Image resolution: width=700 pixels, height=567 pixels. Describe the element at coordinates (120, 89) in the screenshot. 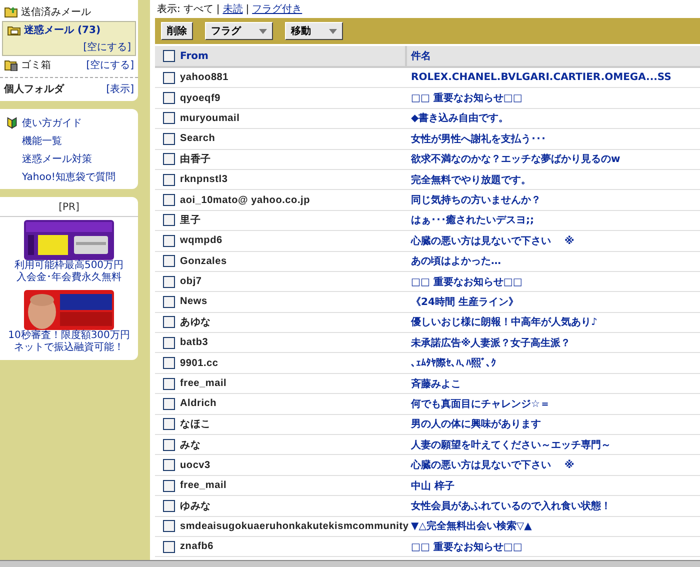

I see `show-link: [表示]` at that location.